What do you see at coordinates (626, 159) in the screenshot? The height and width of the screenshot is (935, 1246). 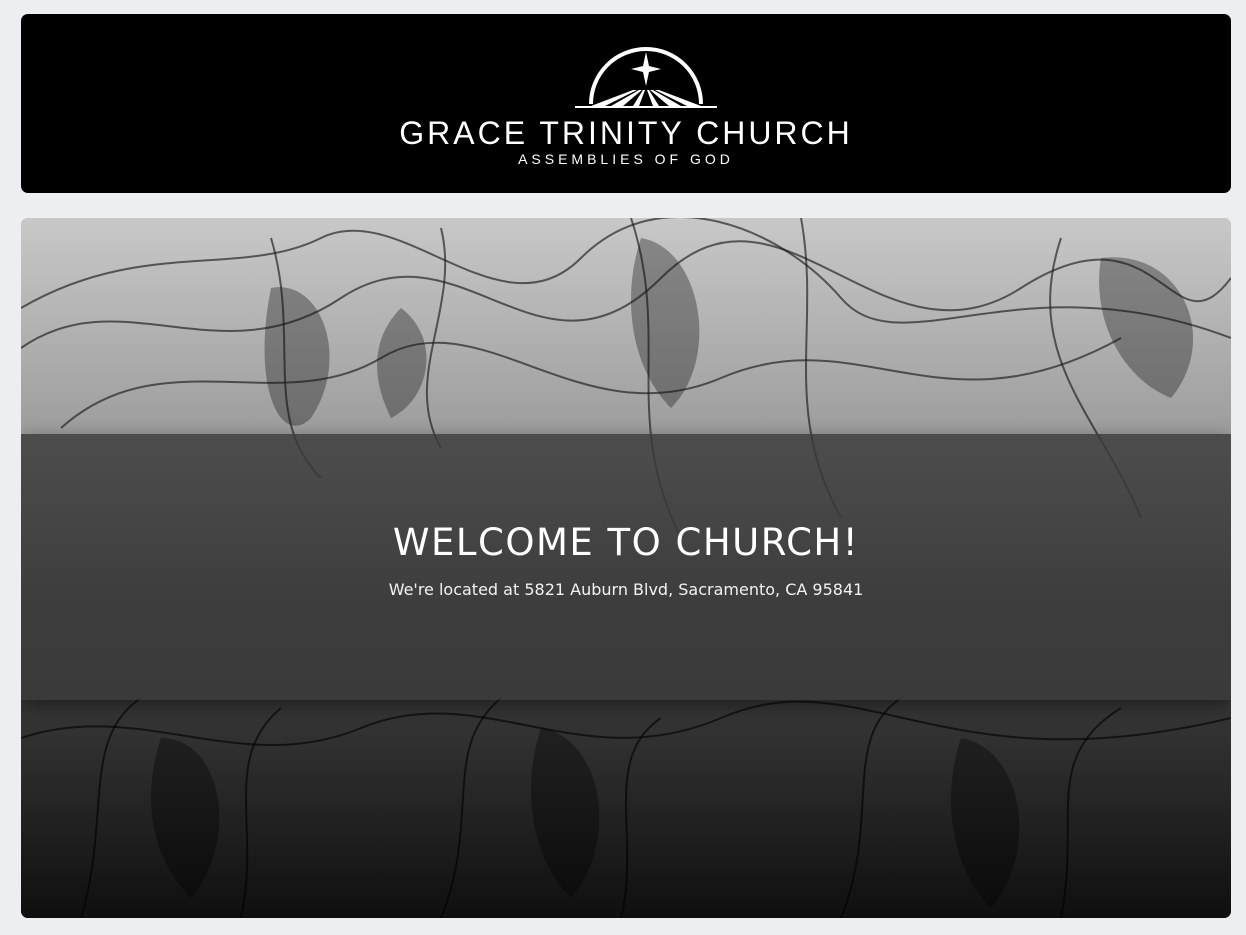 I see `denomination-subtitle: ASSEMBLIES OF GOD` at bounding box center [626, 159].